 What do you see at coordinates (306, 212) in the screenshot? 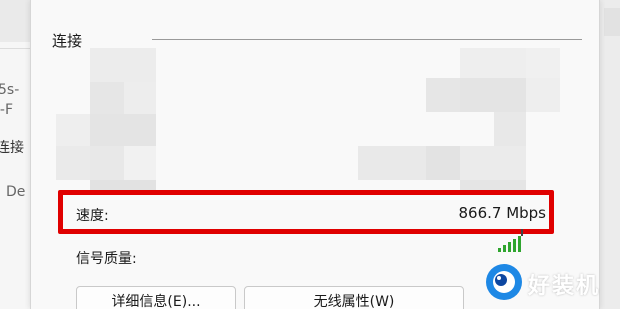
I see `speed-highlight-box` at bounding box center [306, 212].